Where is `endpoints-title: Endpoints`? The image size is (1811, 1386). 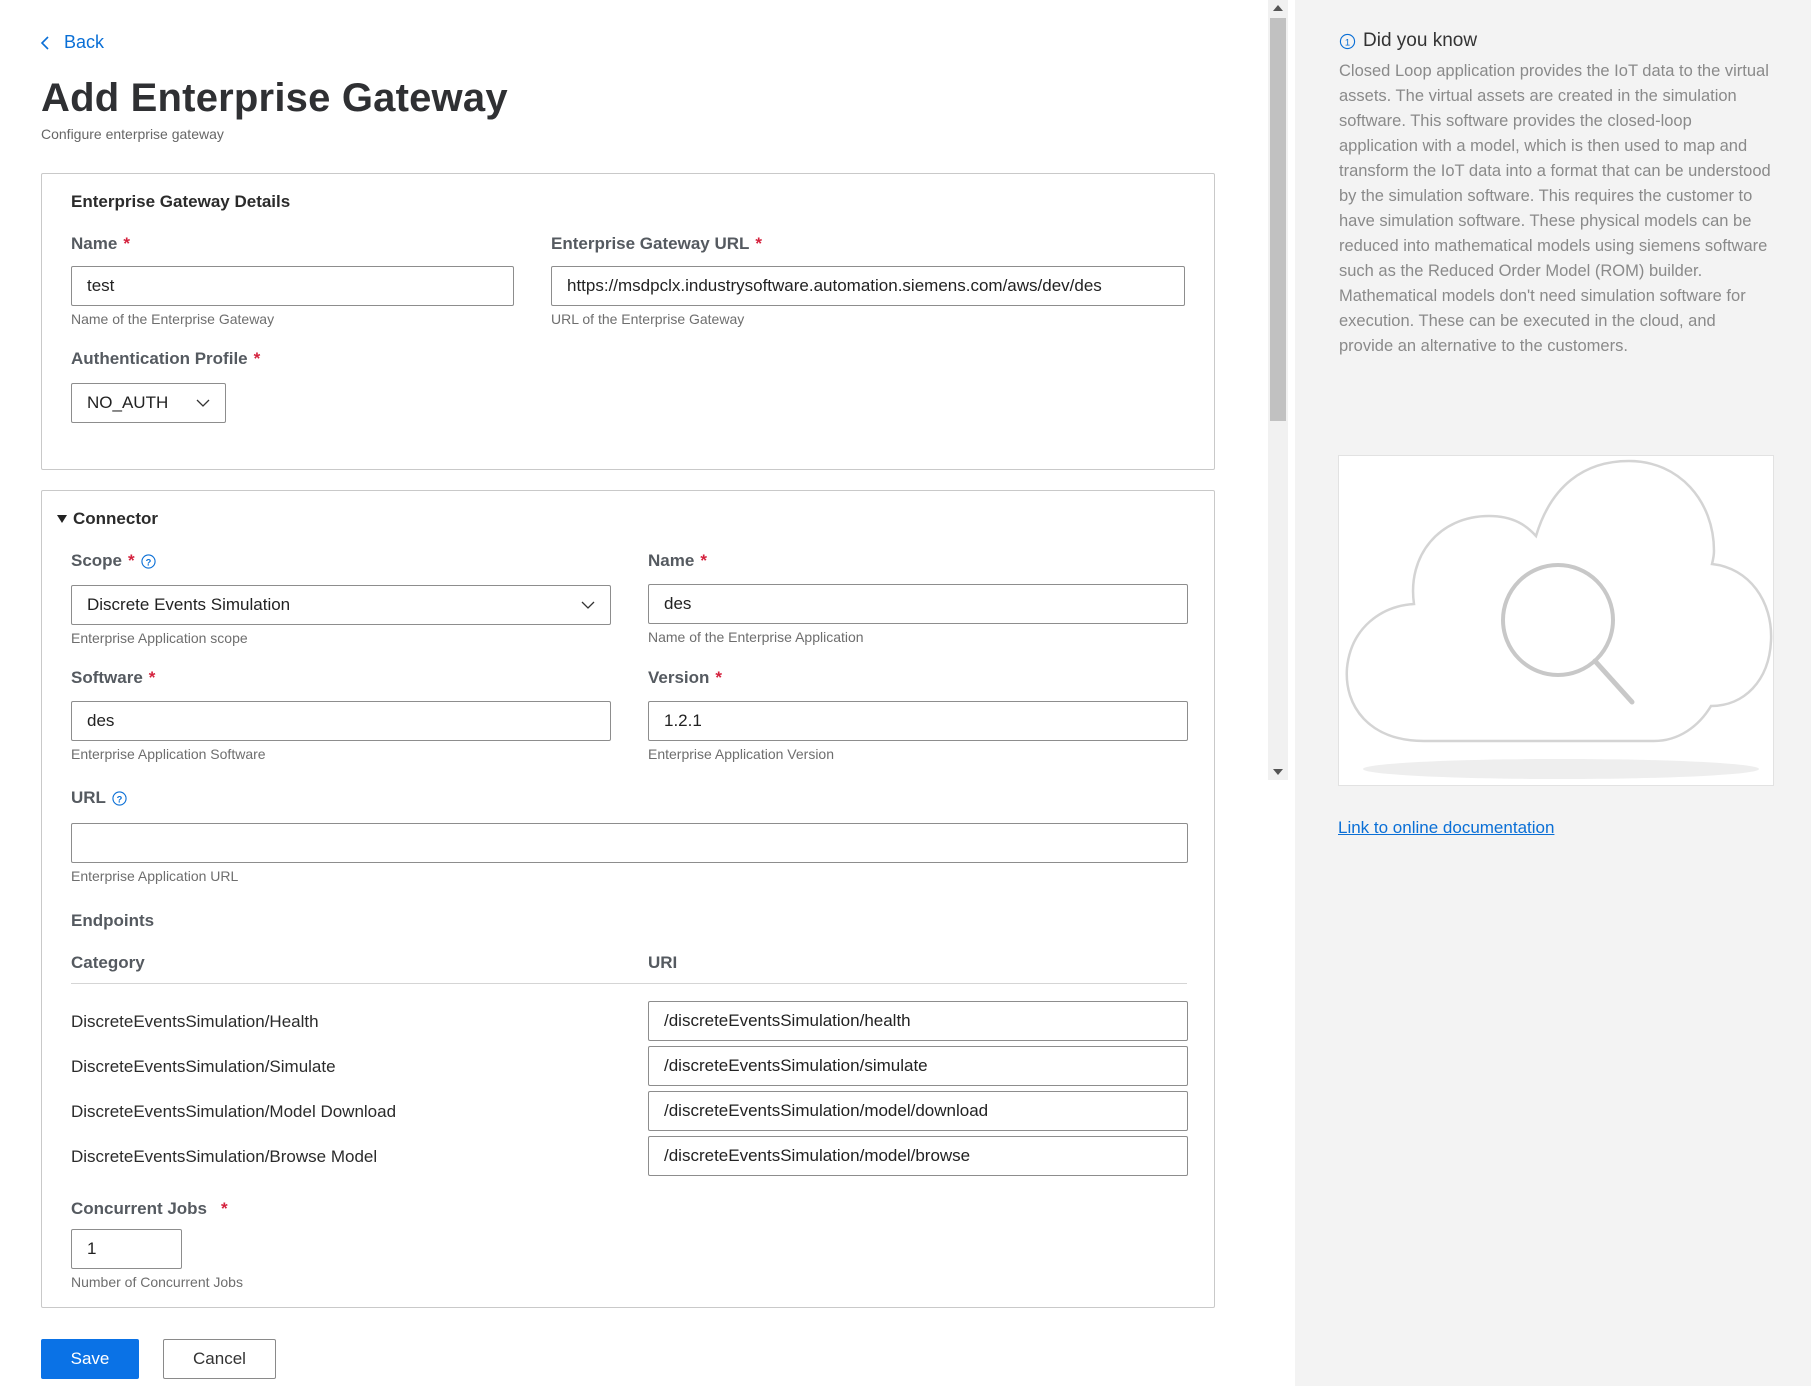
endpoints-title: Endpoints is located at coordinates (113, 920).